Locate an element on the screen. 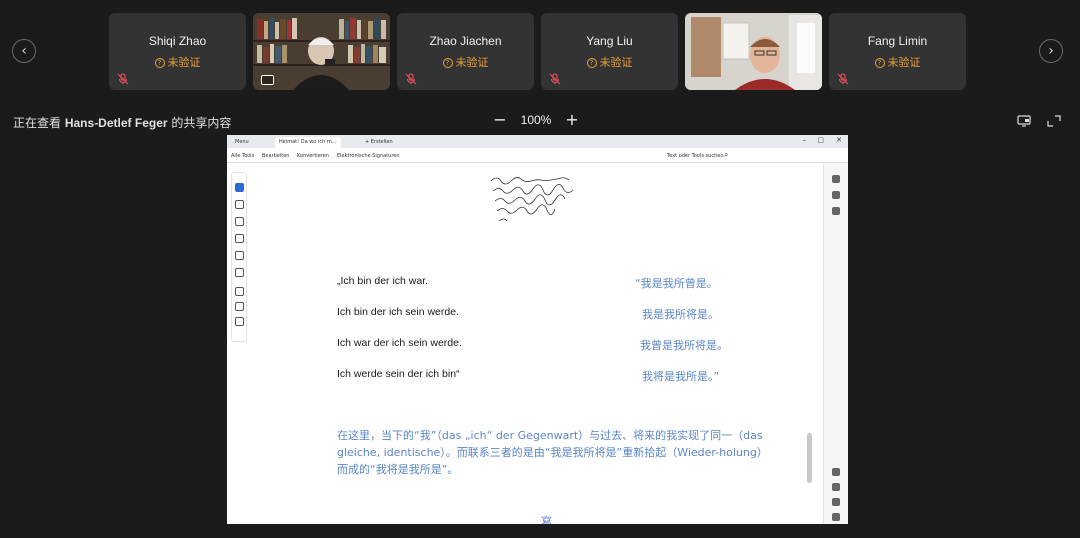 This screenshot has height=538, width=1080. person-video is located at coordinates (753, 51).